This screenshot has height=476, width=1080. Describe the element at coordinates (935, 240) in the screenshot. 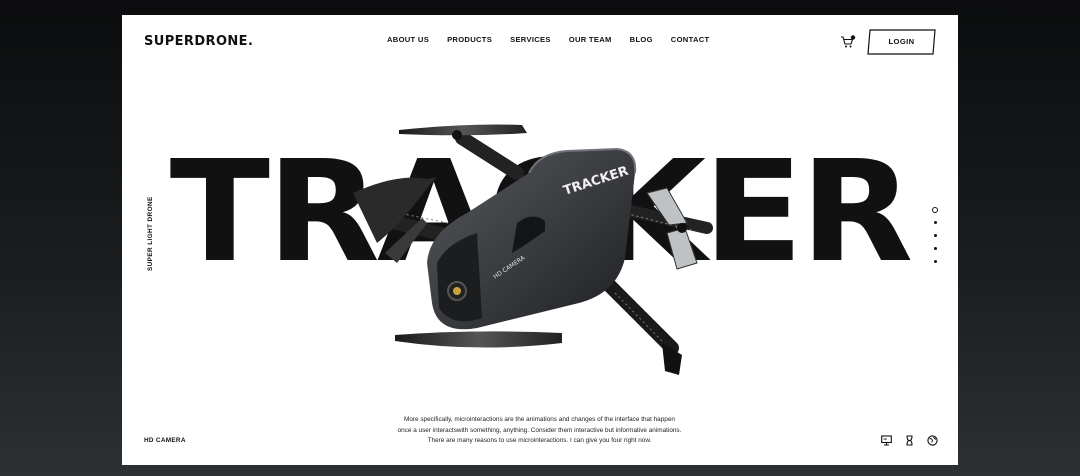

I see `slide-pagination` at that location.